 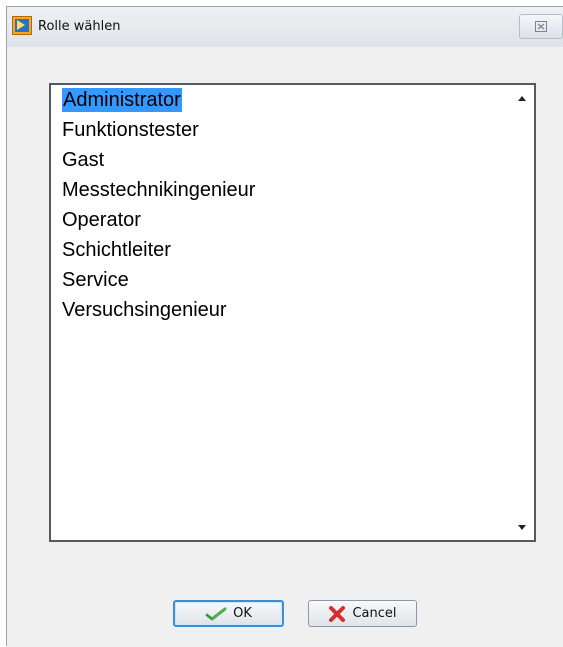 I want to click on role-list-item: Gast, so click(x=158, y=160).